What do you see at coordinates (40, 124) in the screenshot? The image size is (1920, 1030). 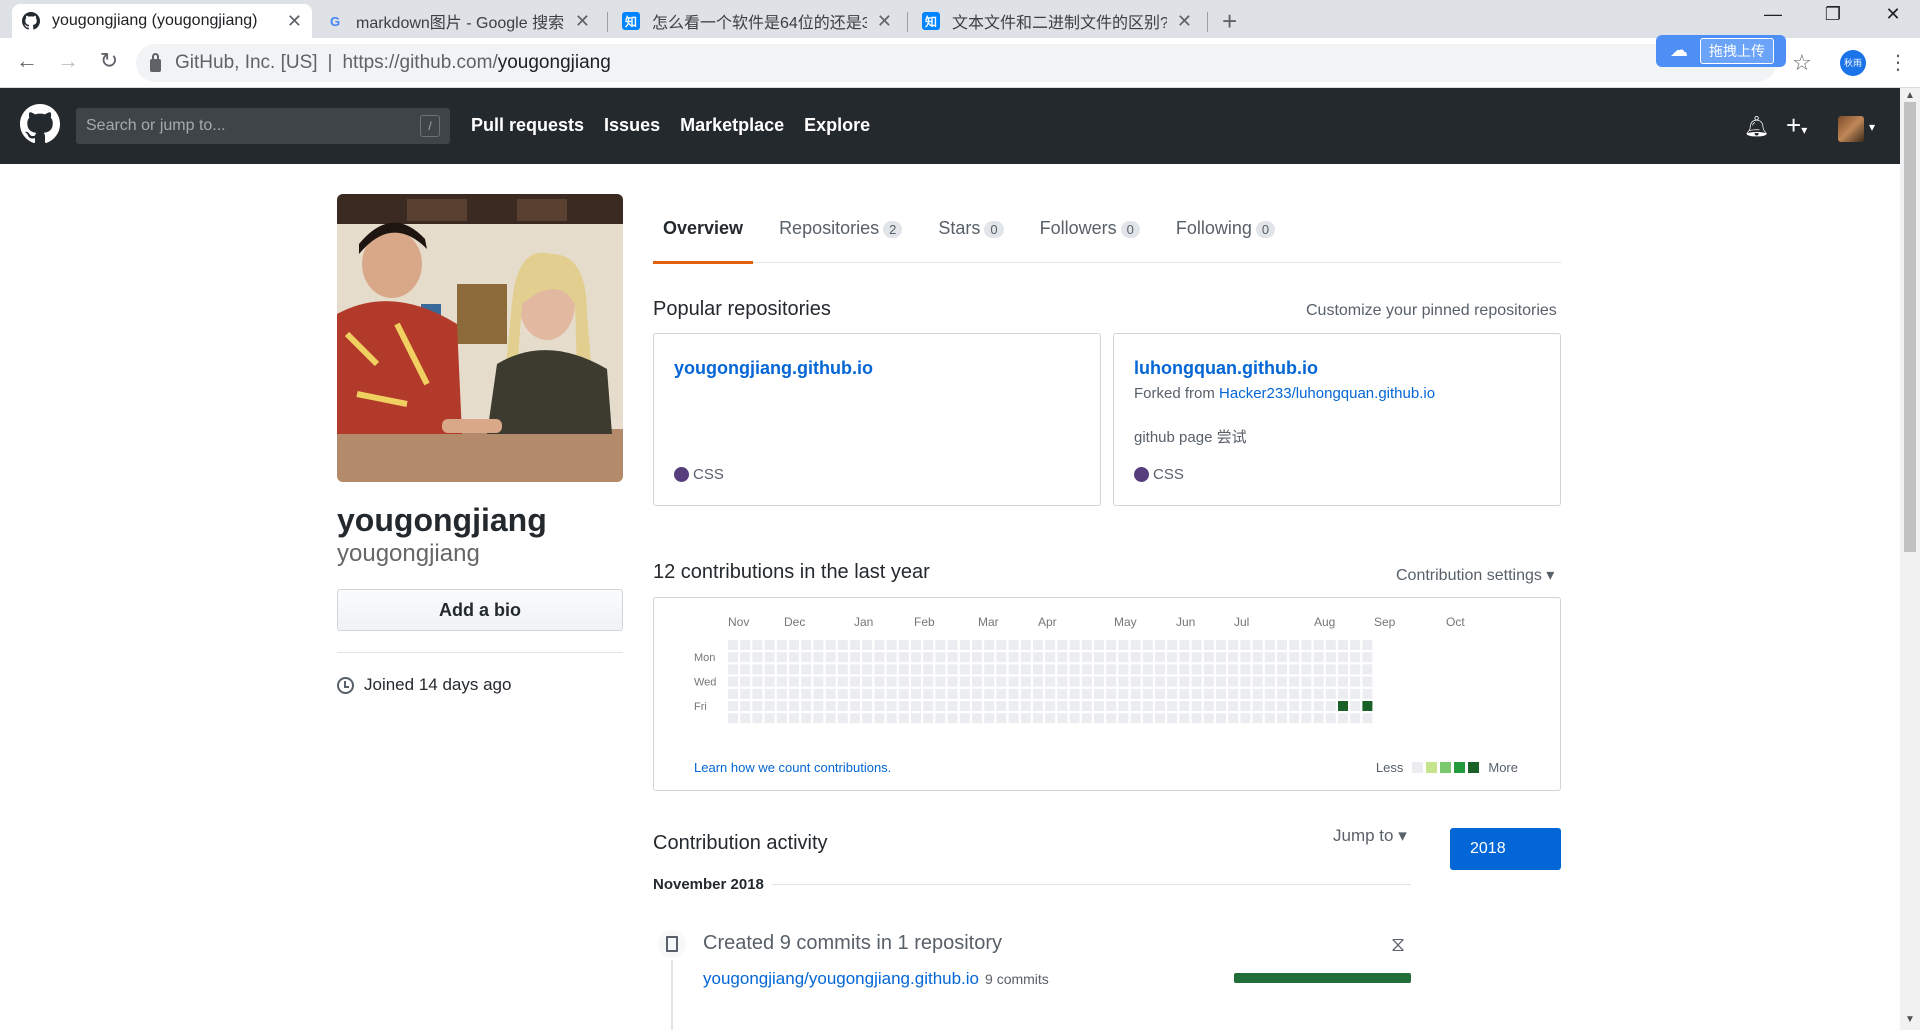 I see `github-logo-icon` at bounding box center [40, 124].